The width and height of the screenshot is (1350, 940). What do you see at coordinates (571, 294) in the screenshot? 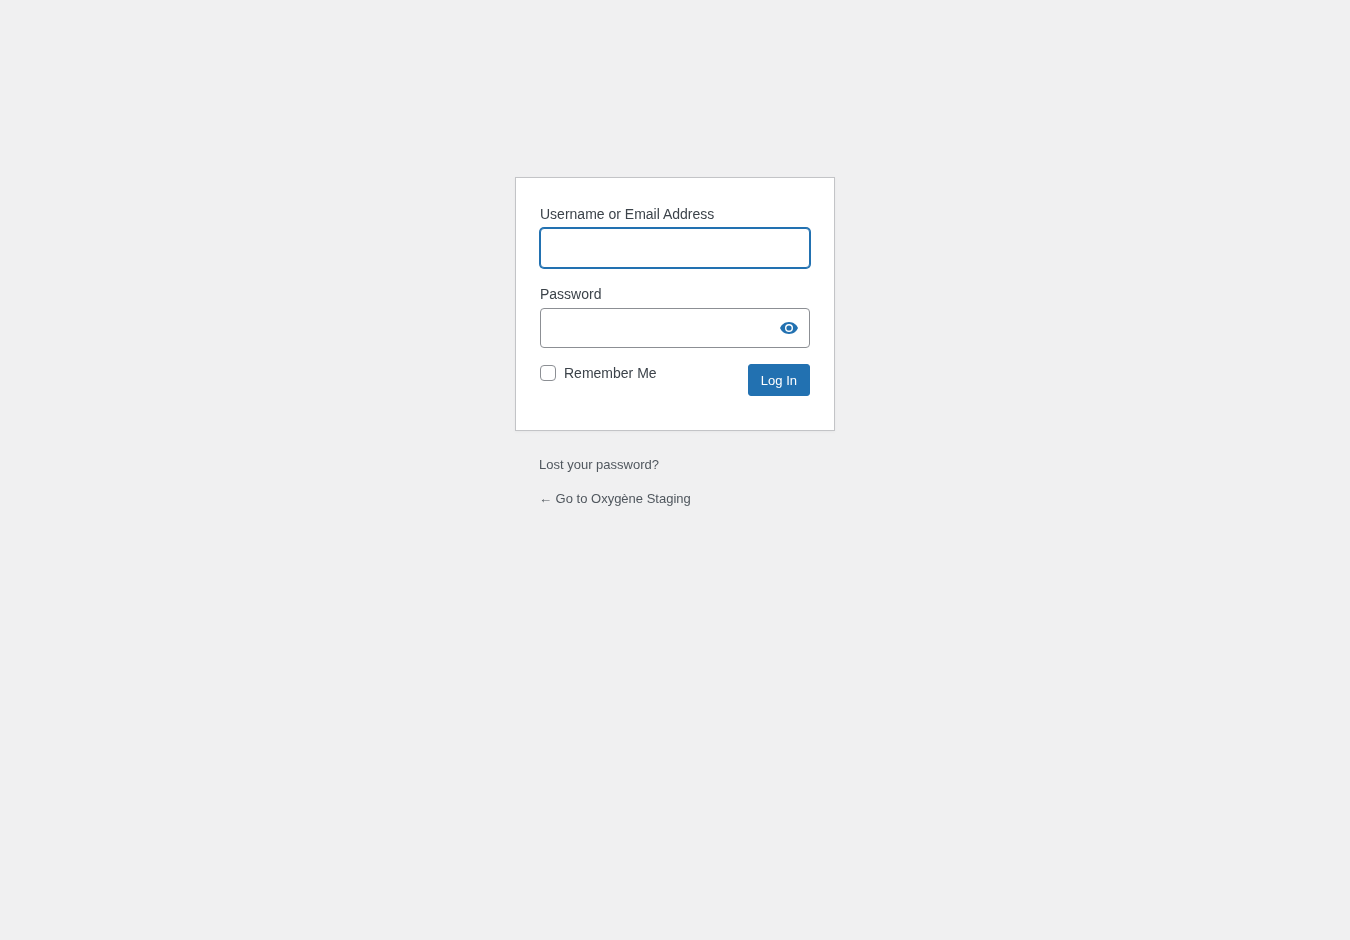
I see `field-label: Password` at bounding box center [571, 294].